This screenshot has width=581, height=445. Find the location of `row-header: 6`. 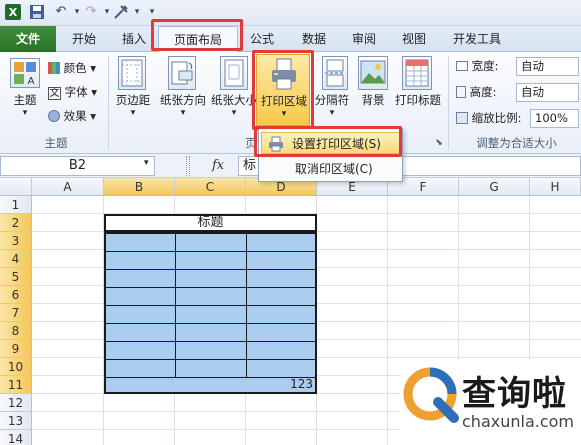

row-header: 6 is located at coordinates (16, 295).